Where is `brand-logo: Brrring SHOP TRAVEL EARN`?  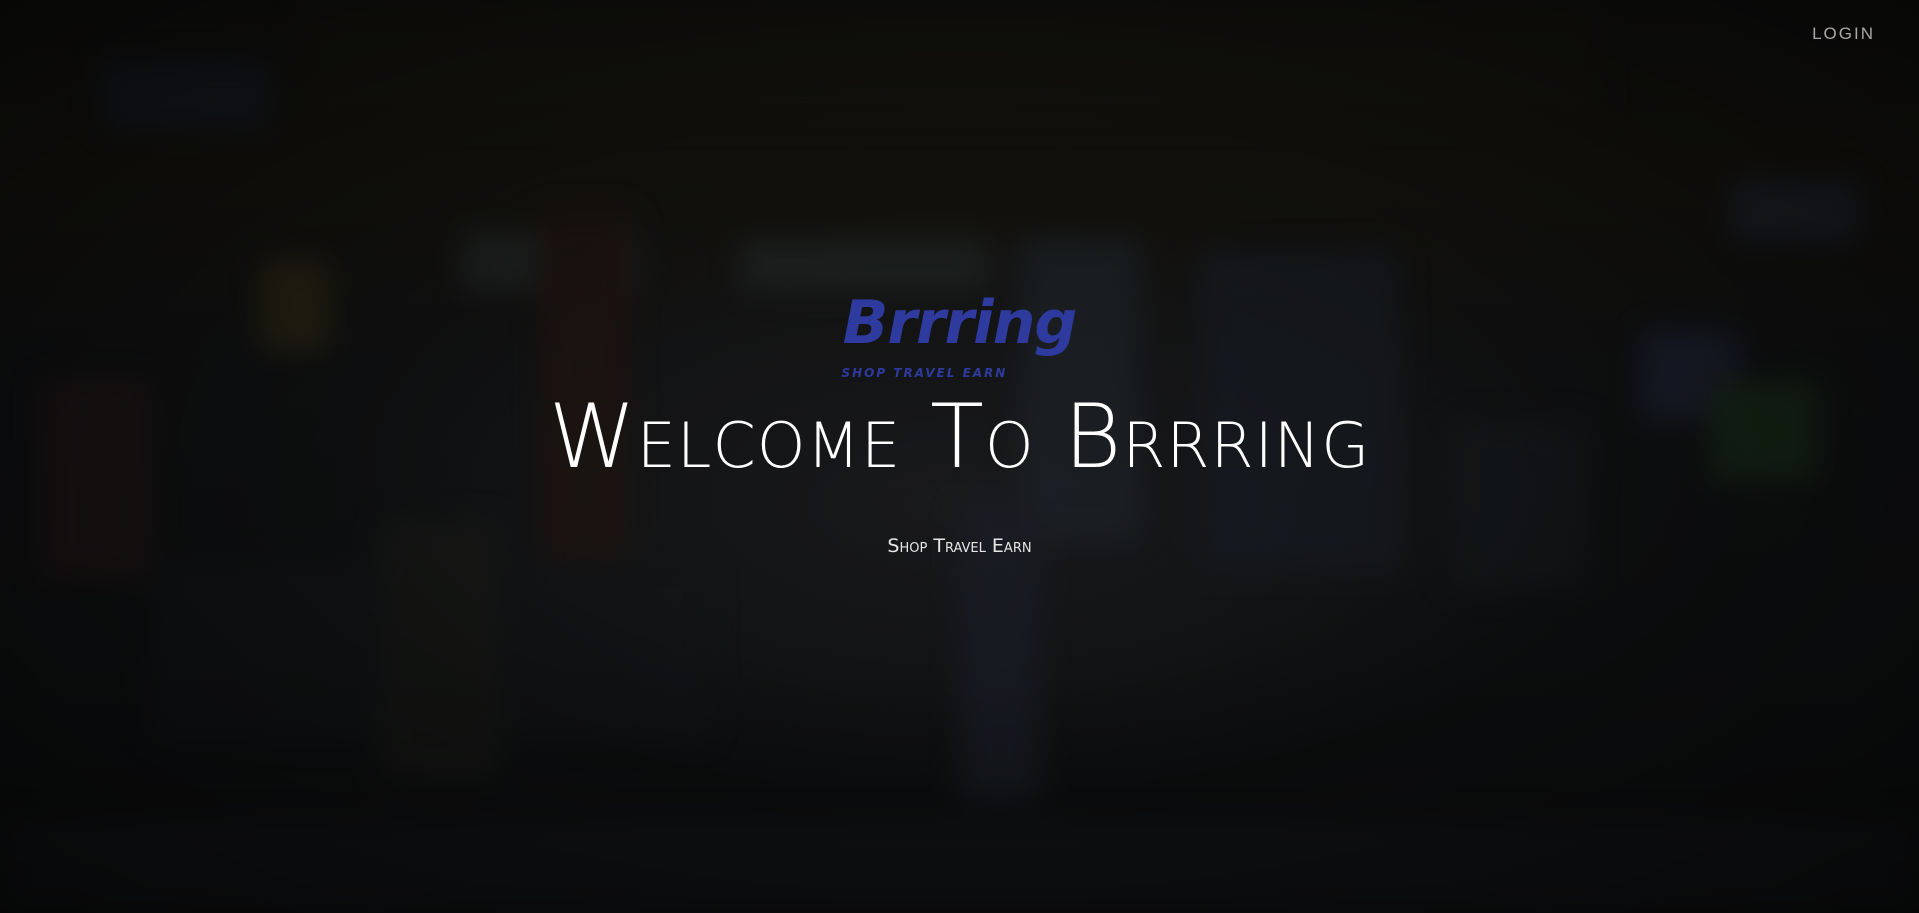
brand-logo: Brrring SHOP TRAVEL EARN is located at coordinates (960, 335).